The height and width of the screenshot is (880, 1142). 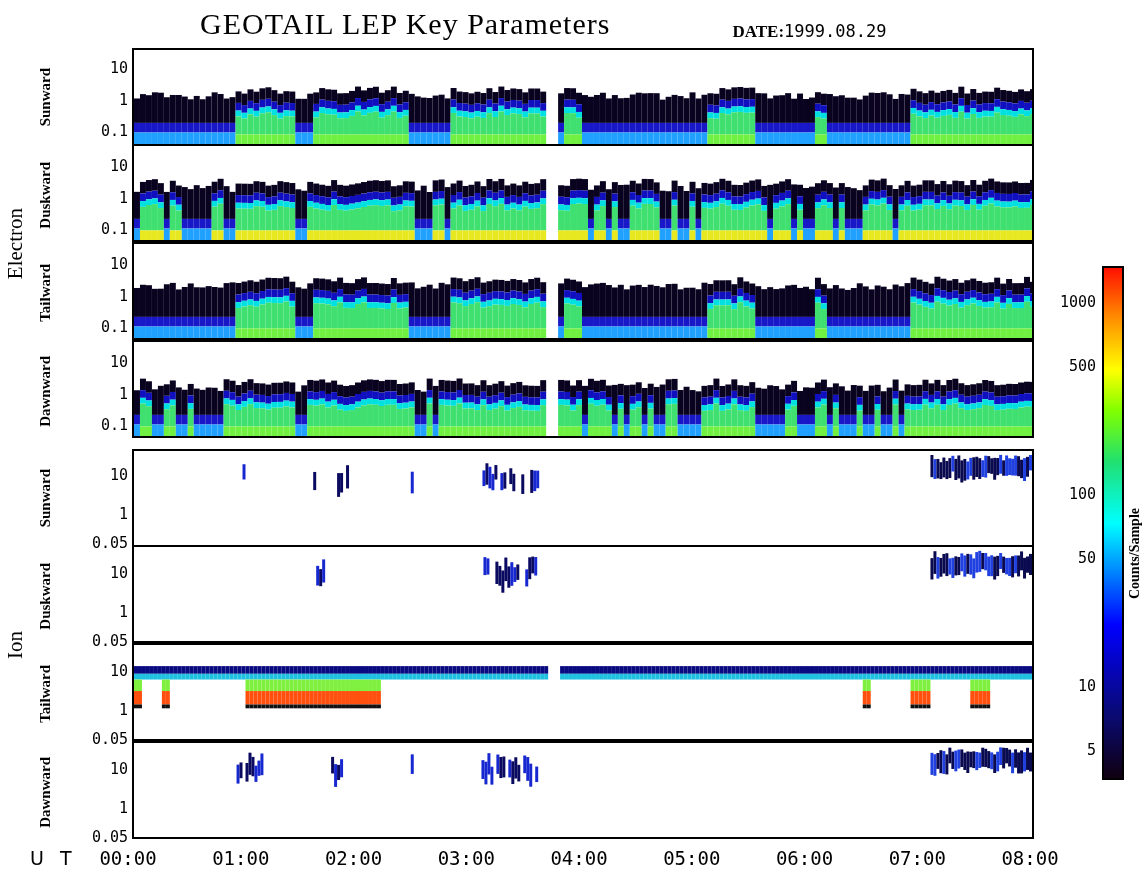 I want to click on colorbar-tick-label: 10, so click(x=1086, y=686).